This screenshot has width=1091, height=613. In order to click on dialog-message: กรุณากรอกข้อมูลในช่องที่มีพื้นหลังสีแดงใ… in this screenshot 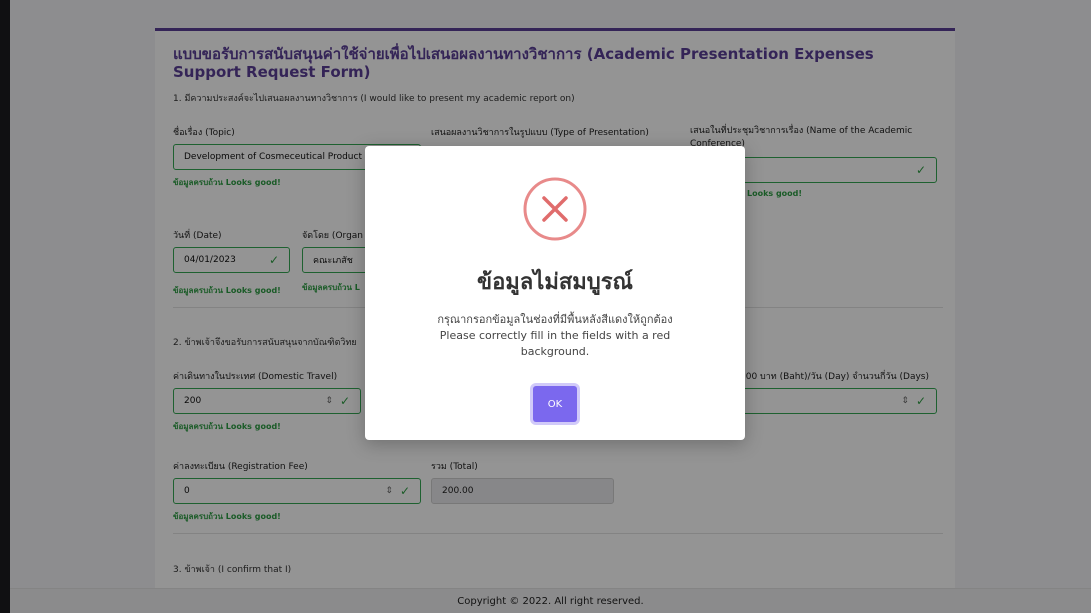, I will do `click(555, 336)`.